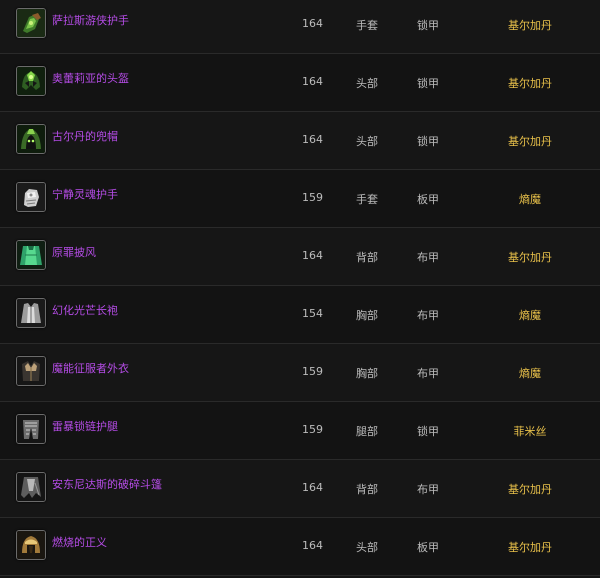  Describe the element at coordinates (31, 81) in the screenshot. I see `green-helm-icon` at that location.